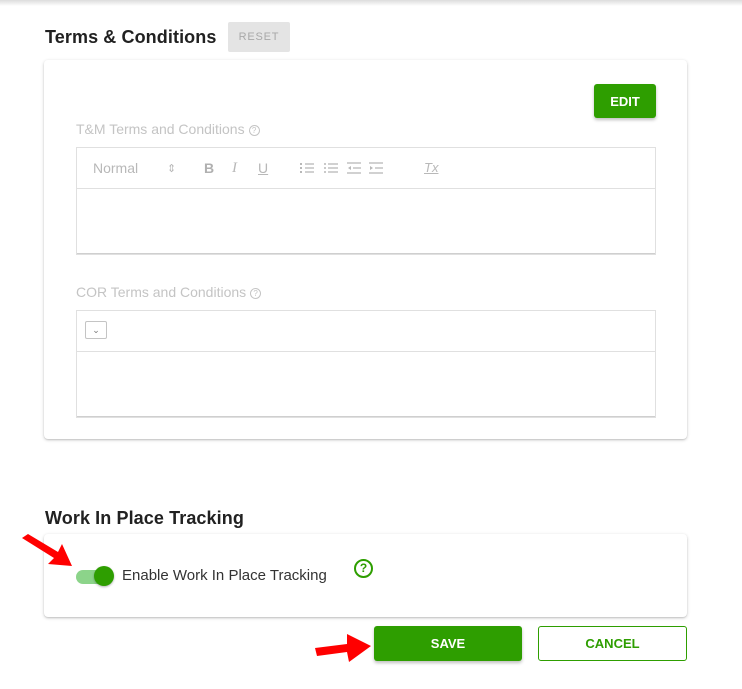  Describe the element at coordinates (160, 129) in the screenshot. I see `tm-terms-label-text: T&M Terms and Conditions` at that location.